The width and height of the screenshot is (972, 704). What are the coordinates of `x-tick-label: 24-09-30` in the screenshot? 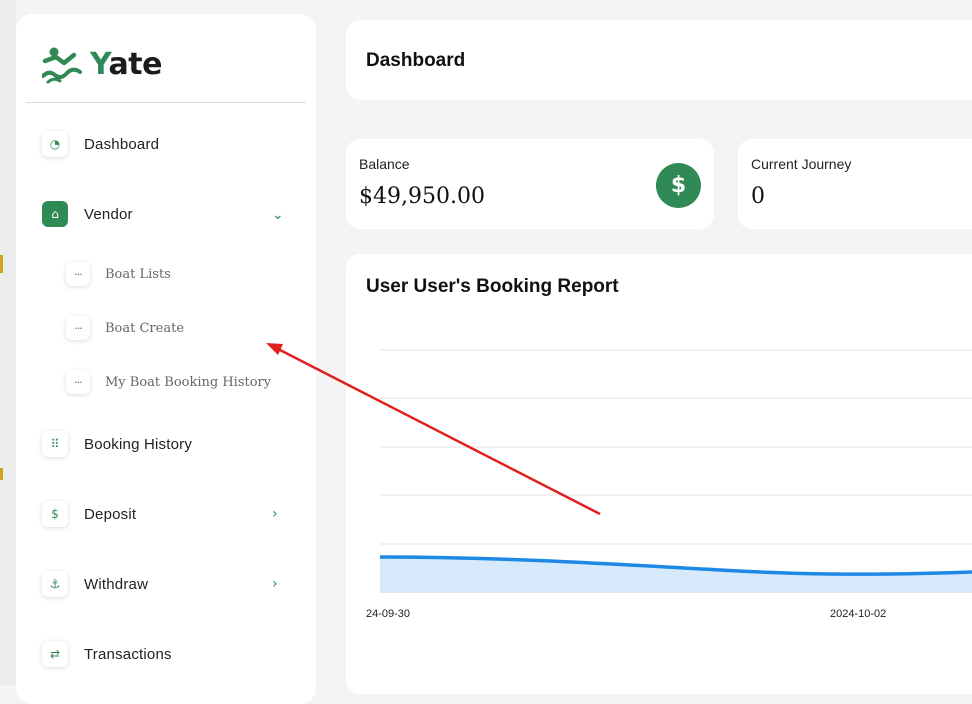 It's located at (388, 614).